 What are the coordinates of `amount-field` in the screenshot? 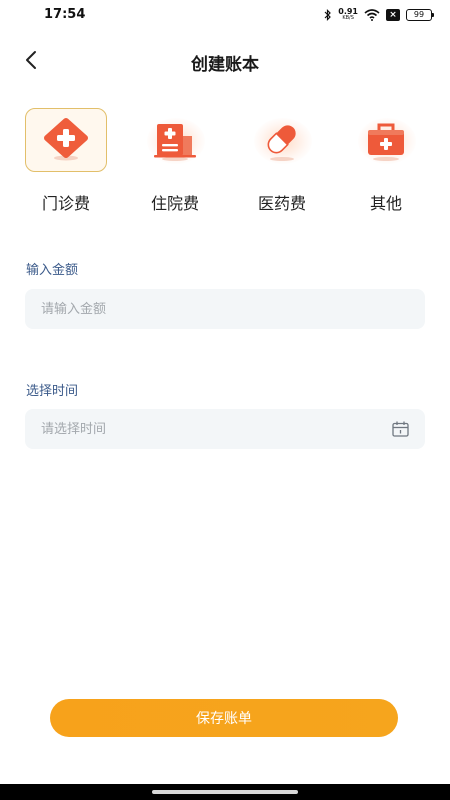 It's located at (225, 309).